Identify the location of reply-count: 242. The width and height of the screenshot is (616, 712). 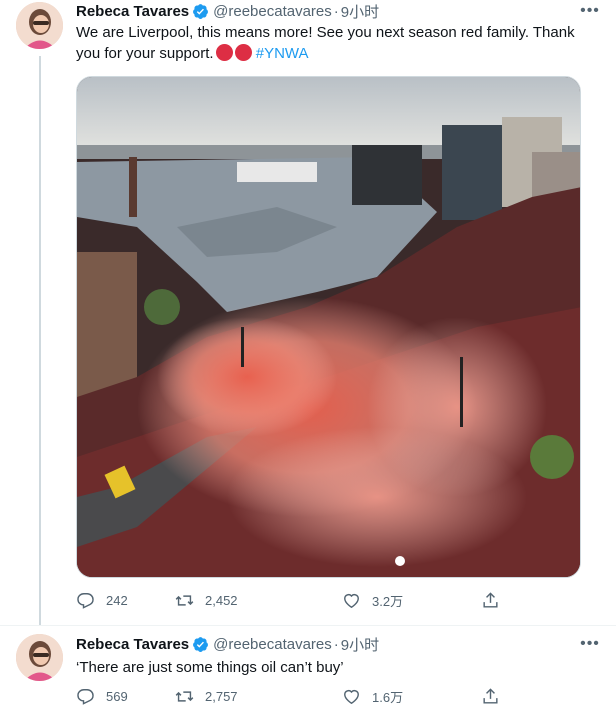
(117, 600).